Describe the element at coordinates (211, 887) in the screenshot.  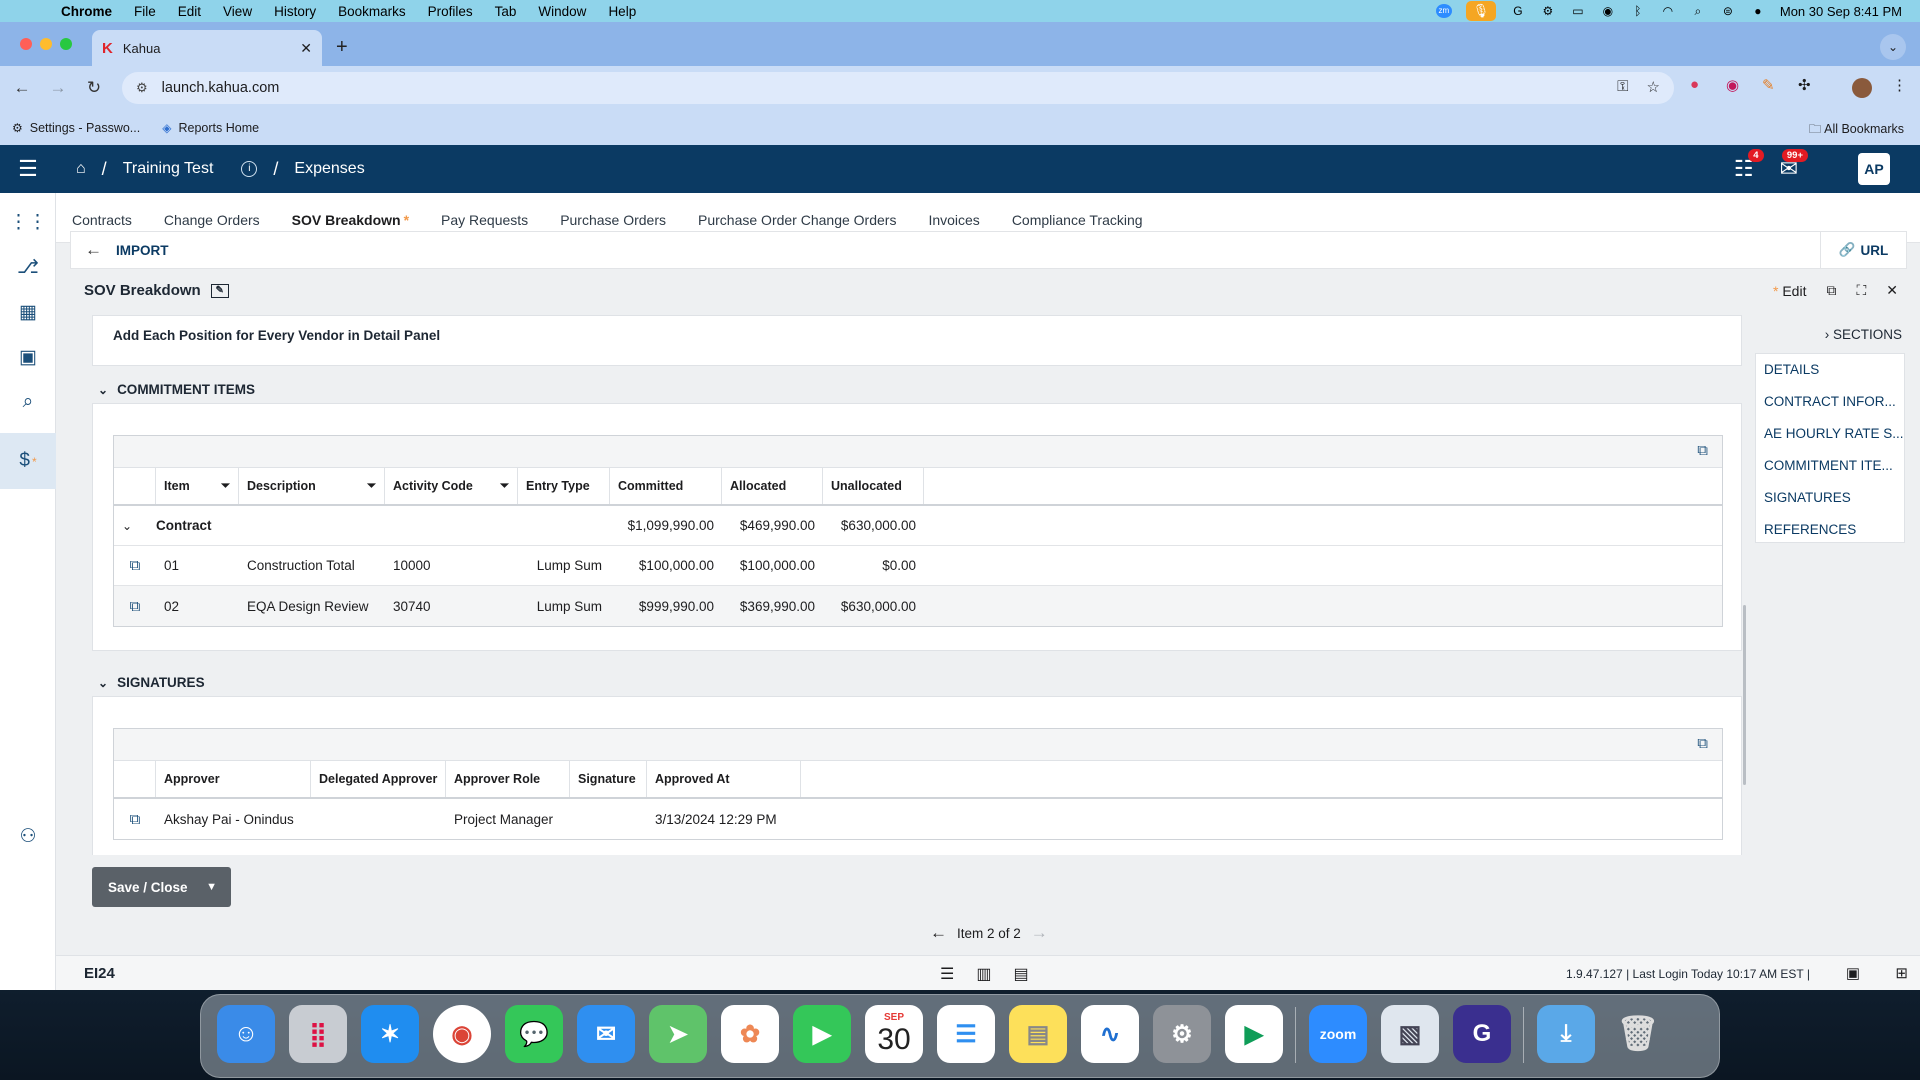
I see `dropdown-caret-icon: ▼` at that location.